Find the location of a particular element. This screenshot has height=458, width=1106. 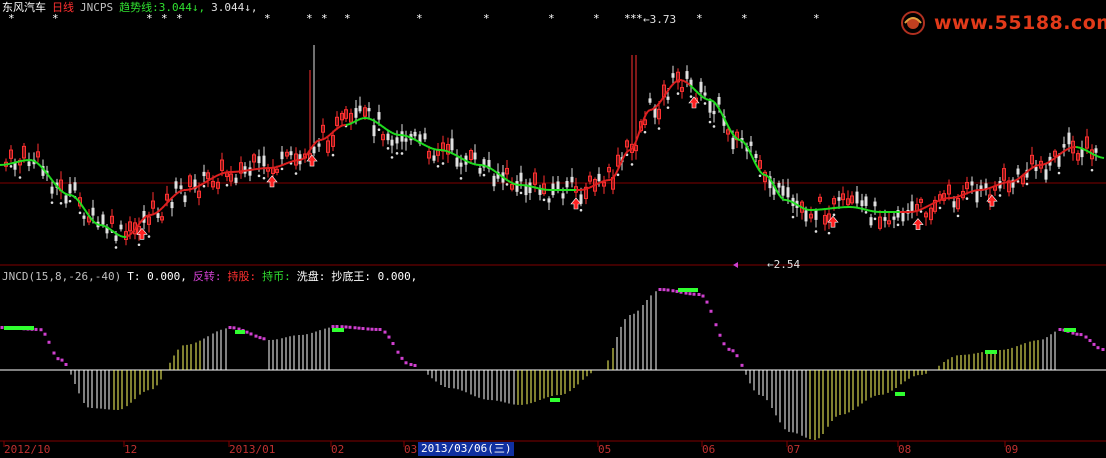

hold-cash-label: 持币: is located at coordinates (276, 276).